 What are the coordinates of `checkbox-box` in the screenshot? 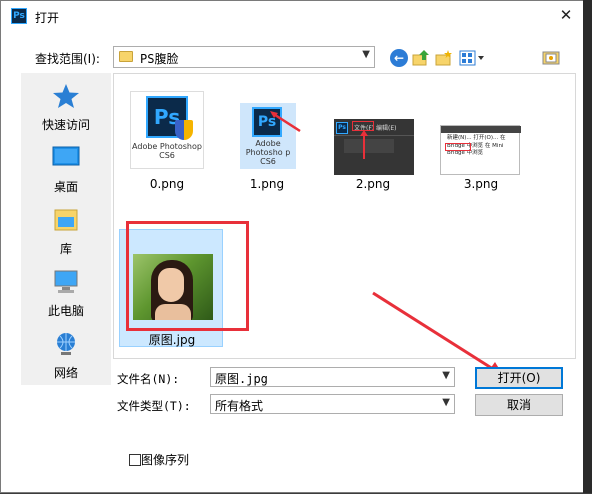 It's located at (135, 460).